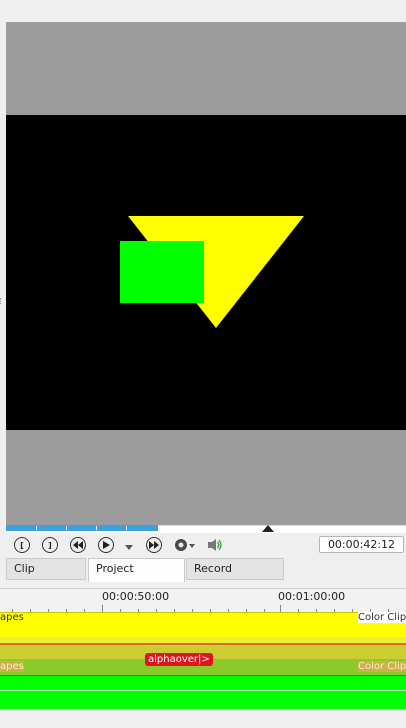 Image resolution: width=406 pixels, height=728 pixels. I want to click on clip-divider, so click(203, 690).